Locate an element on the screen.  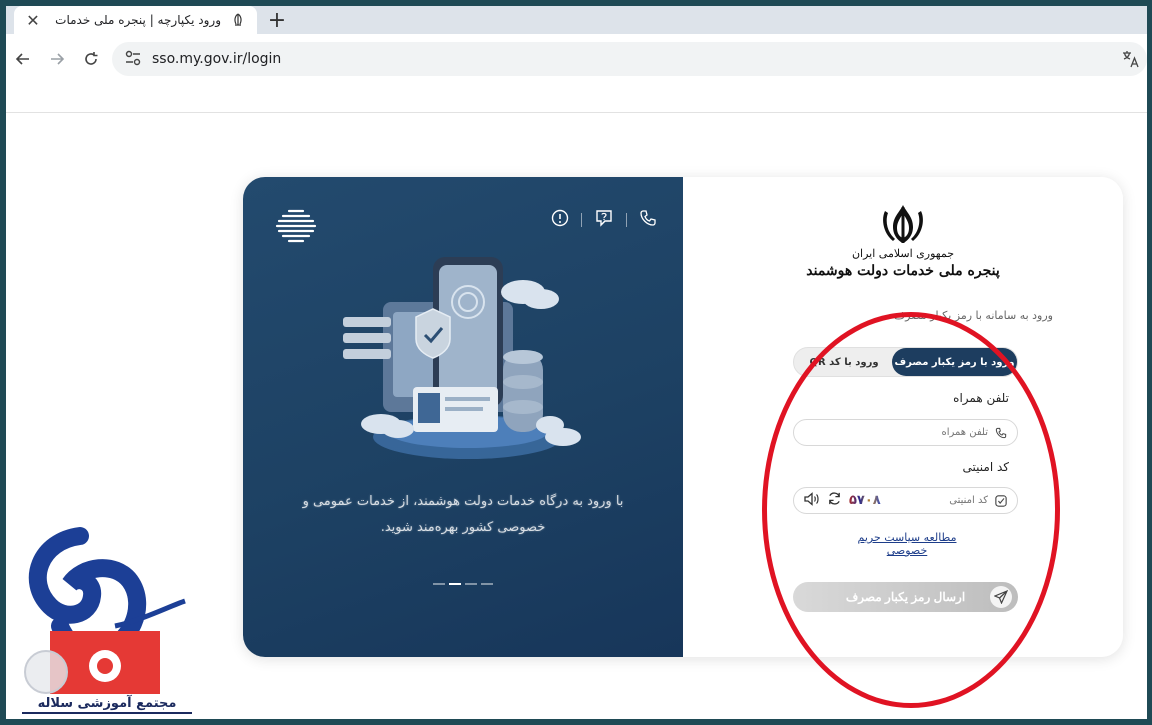
security-illustration is located at coordinates (462, 358).